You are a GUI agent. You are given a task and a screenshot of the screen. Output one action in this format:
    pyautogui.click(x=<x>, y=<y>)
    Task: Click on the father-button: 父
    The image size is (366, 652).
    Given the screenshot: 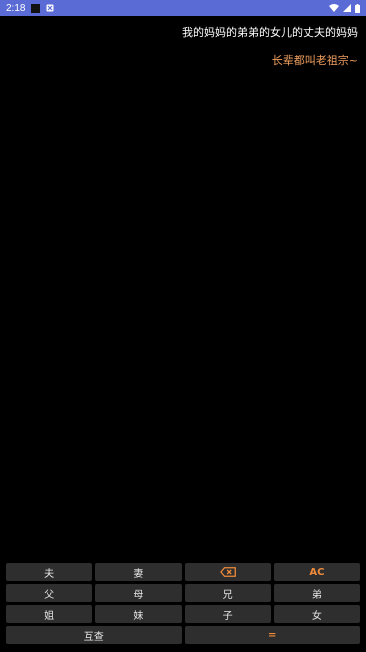 What is the action you would take?
    pyautogui.click(x=49, y=593)
    